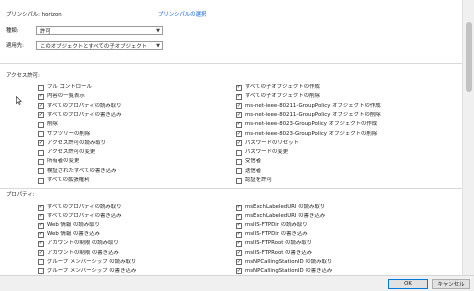 The width and height of the screenshot is (474, 291). Describe the element at coordinates (408, 284) in the screenshot. I see `ok-button: OK` at that location.